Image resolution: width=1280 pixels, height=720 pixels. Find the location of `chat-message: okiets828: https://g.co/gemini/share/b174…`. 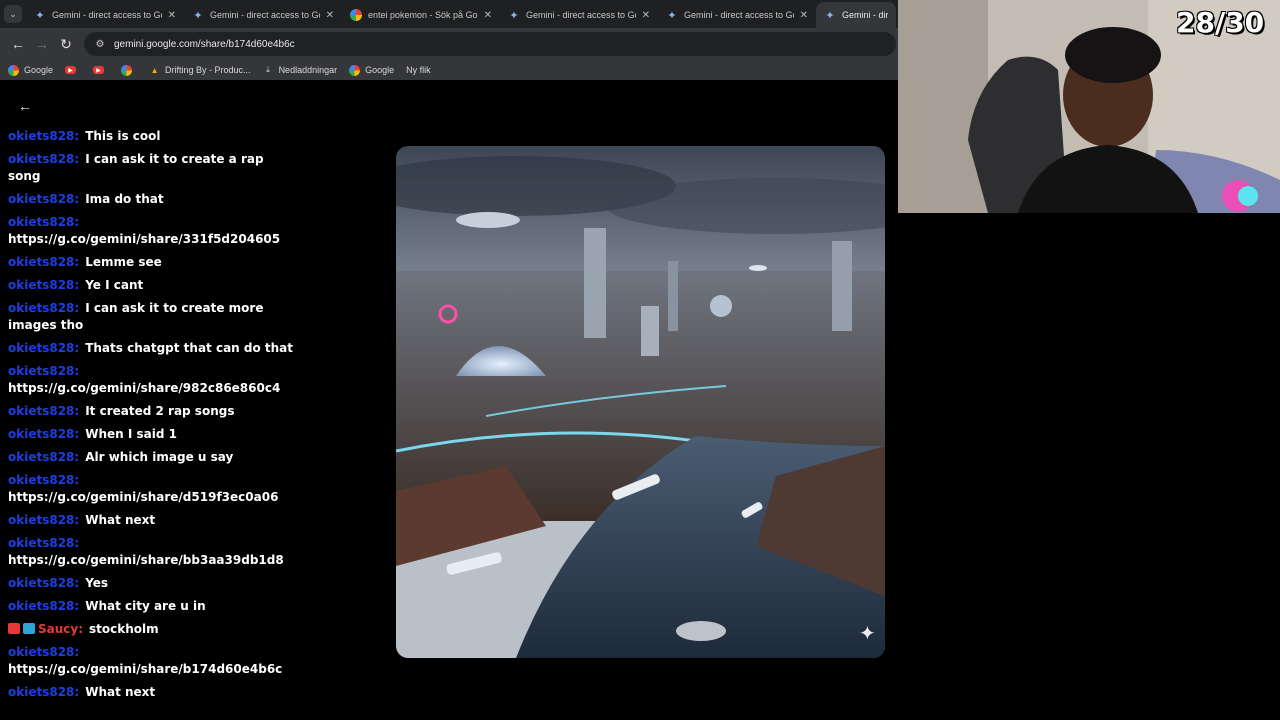

chat-message: okiets828: https://g.co/gemini/share/b174… is located at coordinates (153, 661).